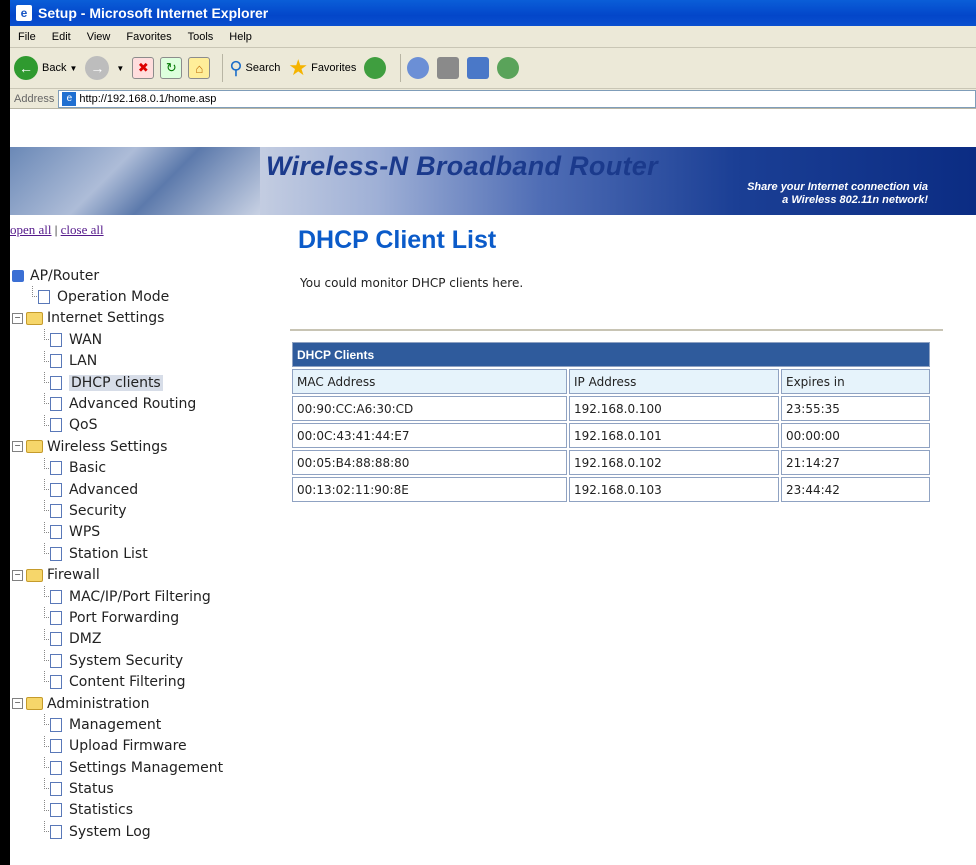 This screenshot has height=865, width=976. Describe the element at coordinates (117, 468) in the screenshot. I see `tree-item-basic: Basic` at that location.